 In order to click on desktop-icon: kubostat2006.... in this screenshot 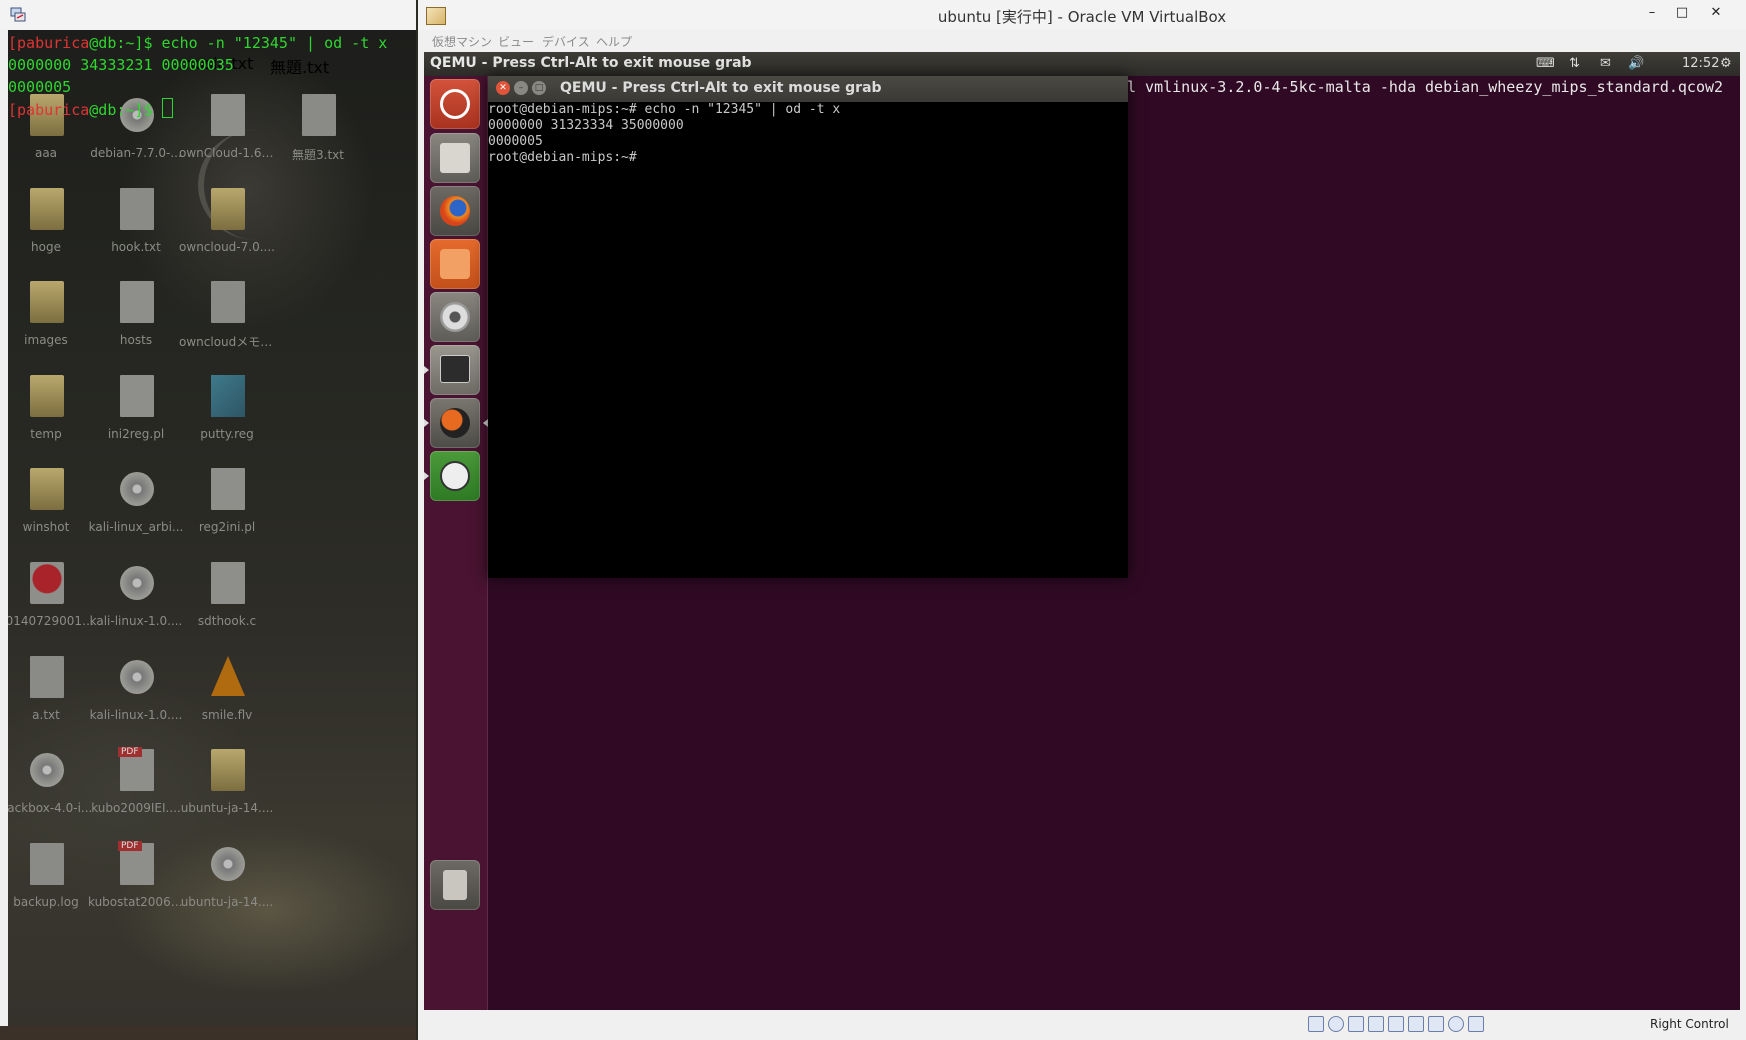, I will do `click(136, 887)`.